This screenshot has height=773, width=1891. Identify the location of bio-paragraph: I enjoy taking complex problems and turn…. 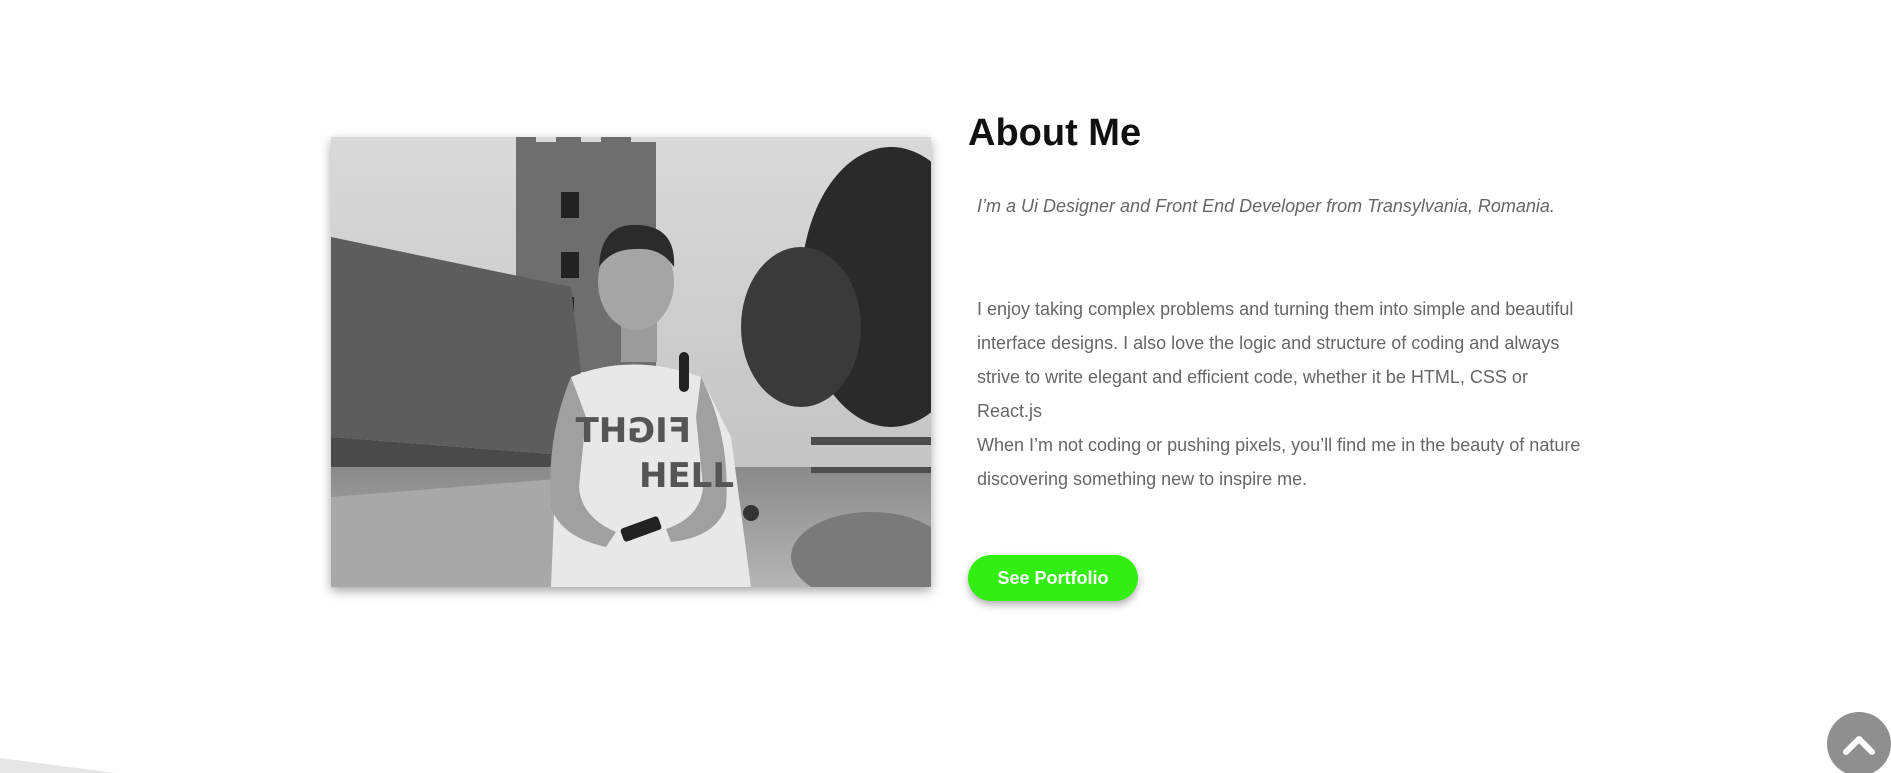
(1275, 360).